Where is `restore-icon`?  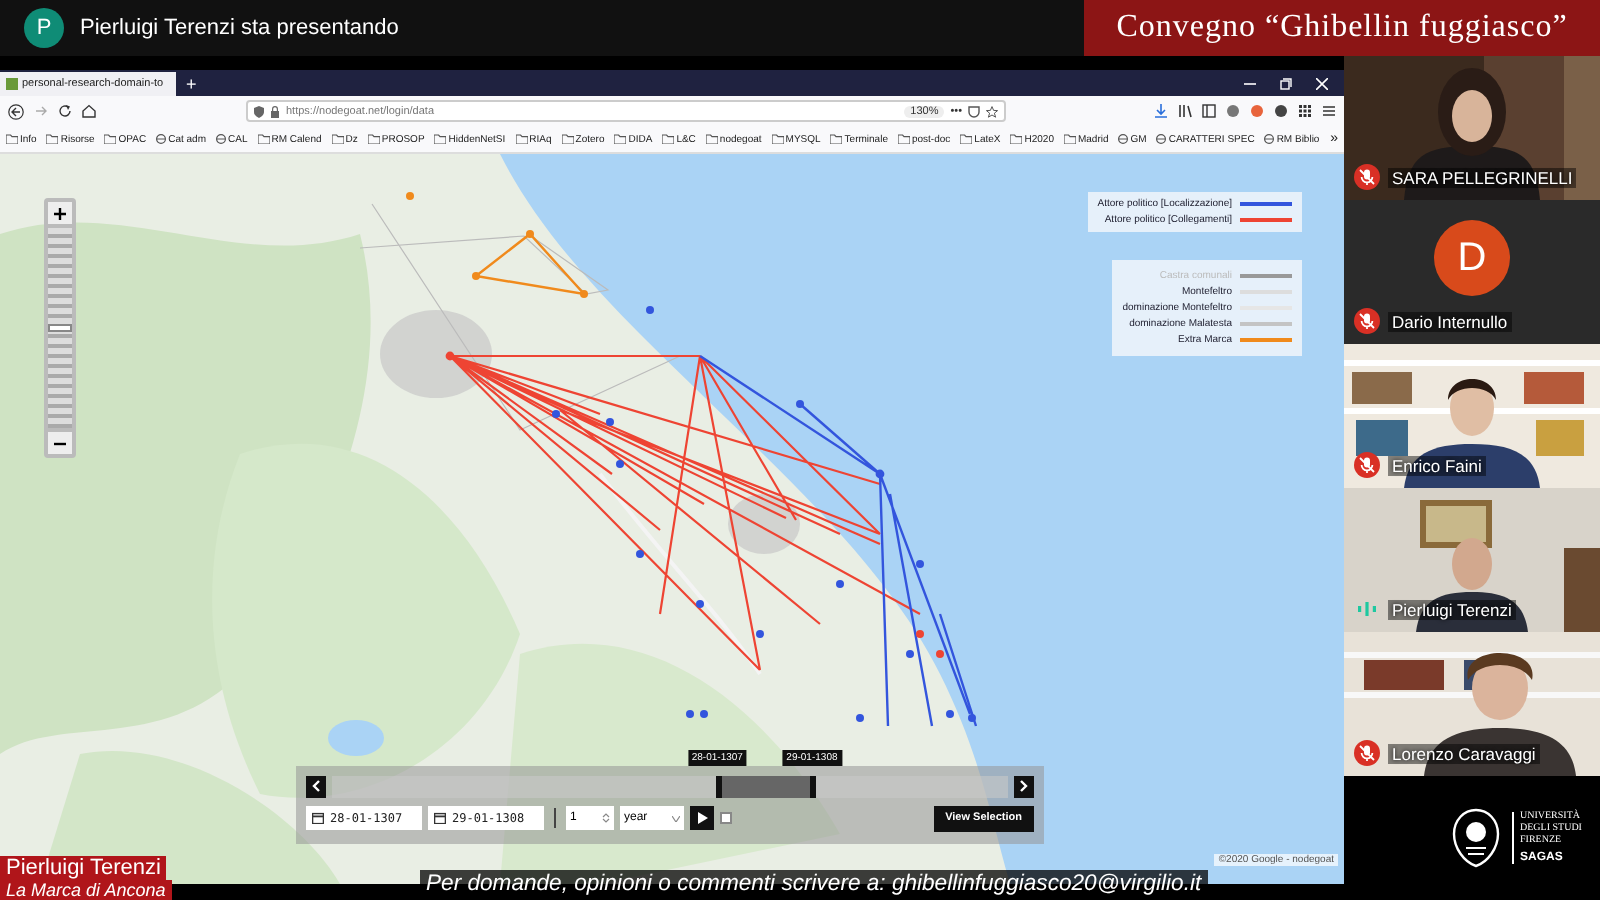 restore-icon is located at coordinates (1286, 84).